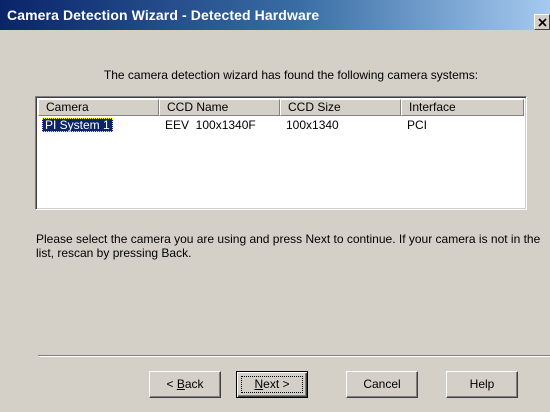 The height and width of the screenshot is (412, 550). I want to click on table-row: PI System 1 EEV 100x1340F 100x1340 PCI, so click(281, 125).